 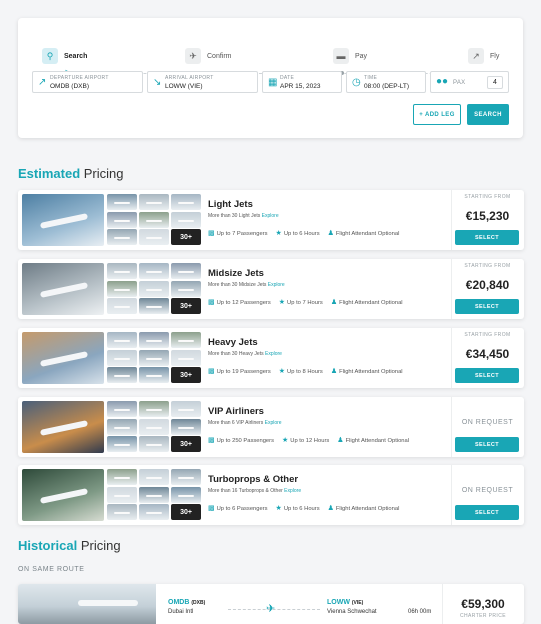 What do you see at coordinates (302, 82) in the screenshot?
I see `date-field: ▦ DATE APR 15, 2023` at bounding box center [302, 82].